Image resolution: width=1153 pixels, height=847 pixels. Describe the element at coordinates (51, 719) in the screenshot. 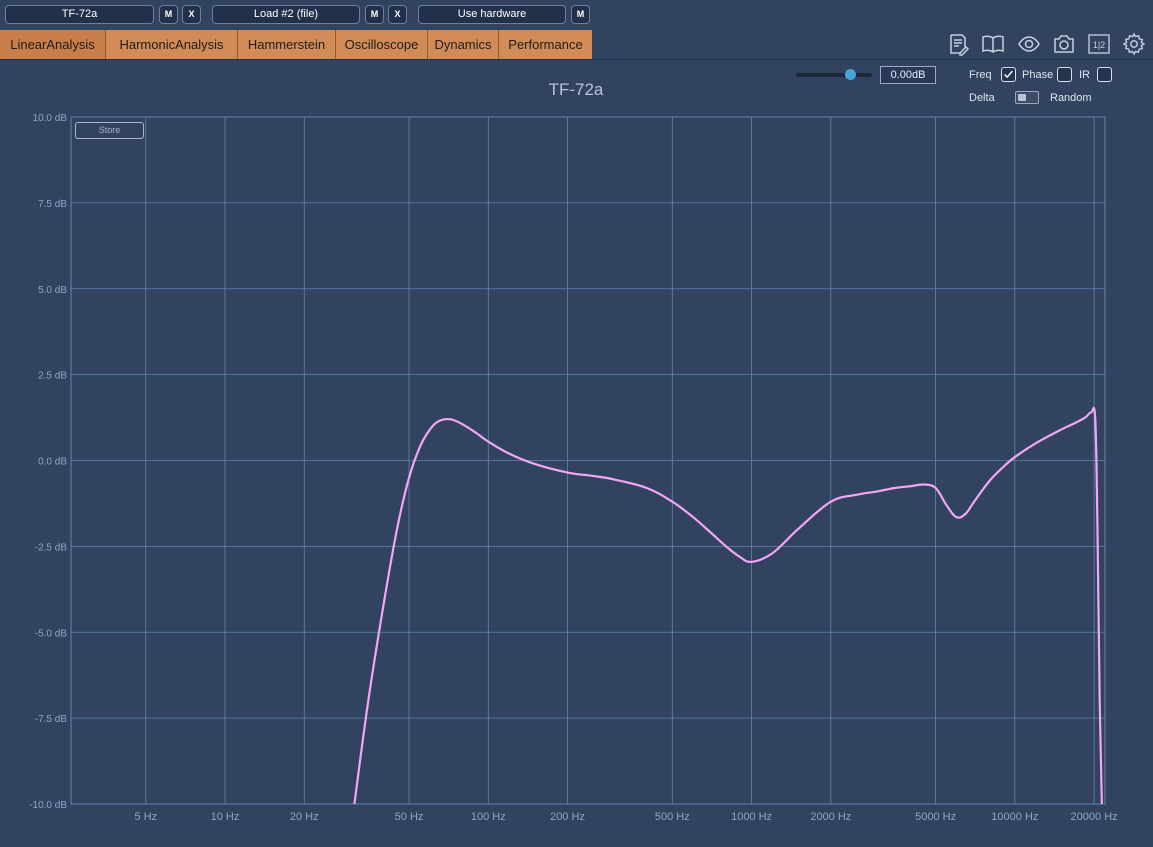

I see `y-tick-label: -7.5 dB` at that location.